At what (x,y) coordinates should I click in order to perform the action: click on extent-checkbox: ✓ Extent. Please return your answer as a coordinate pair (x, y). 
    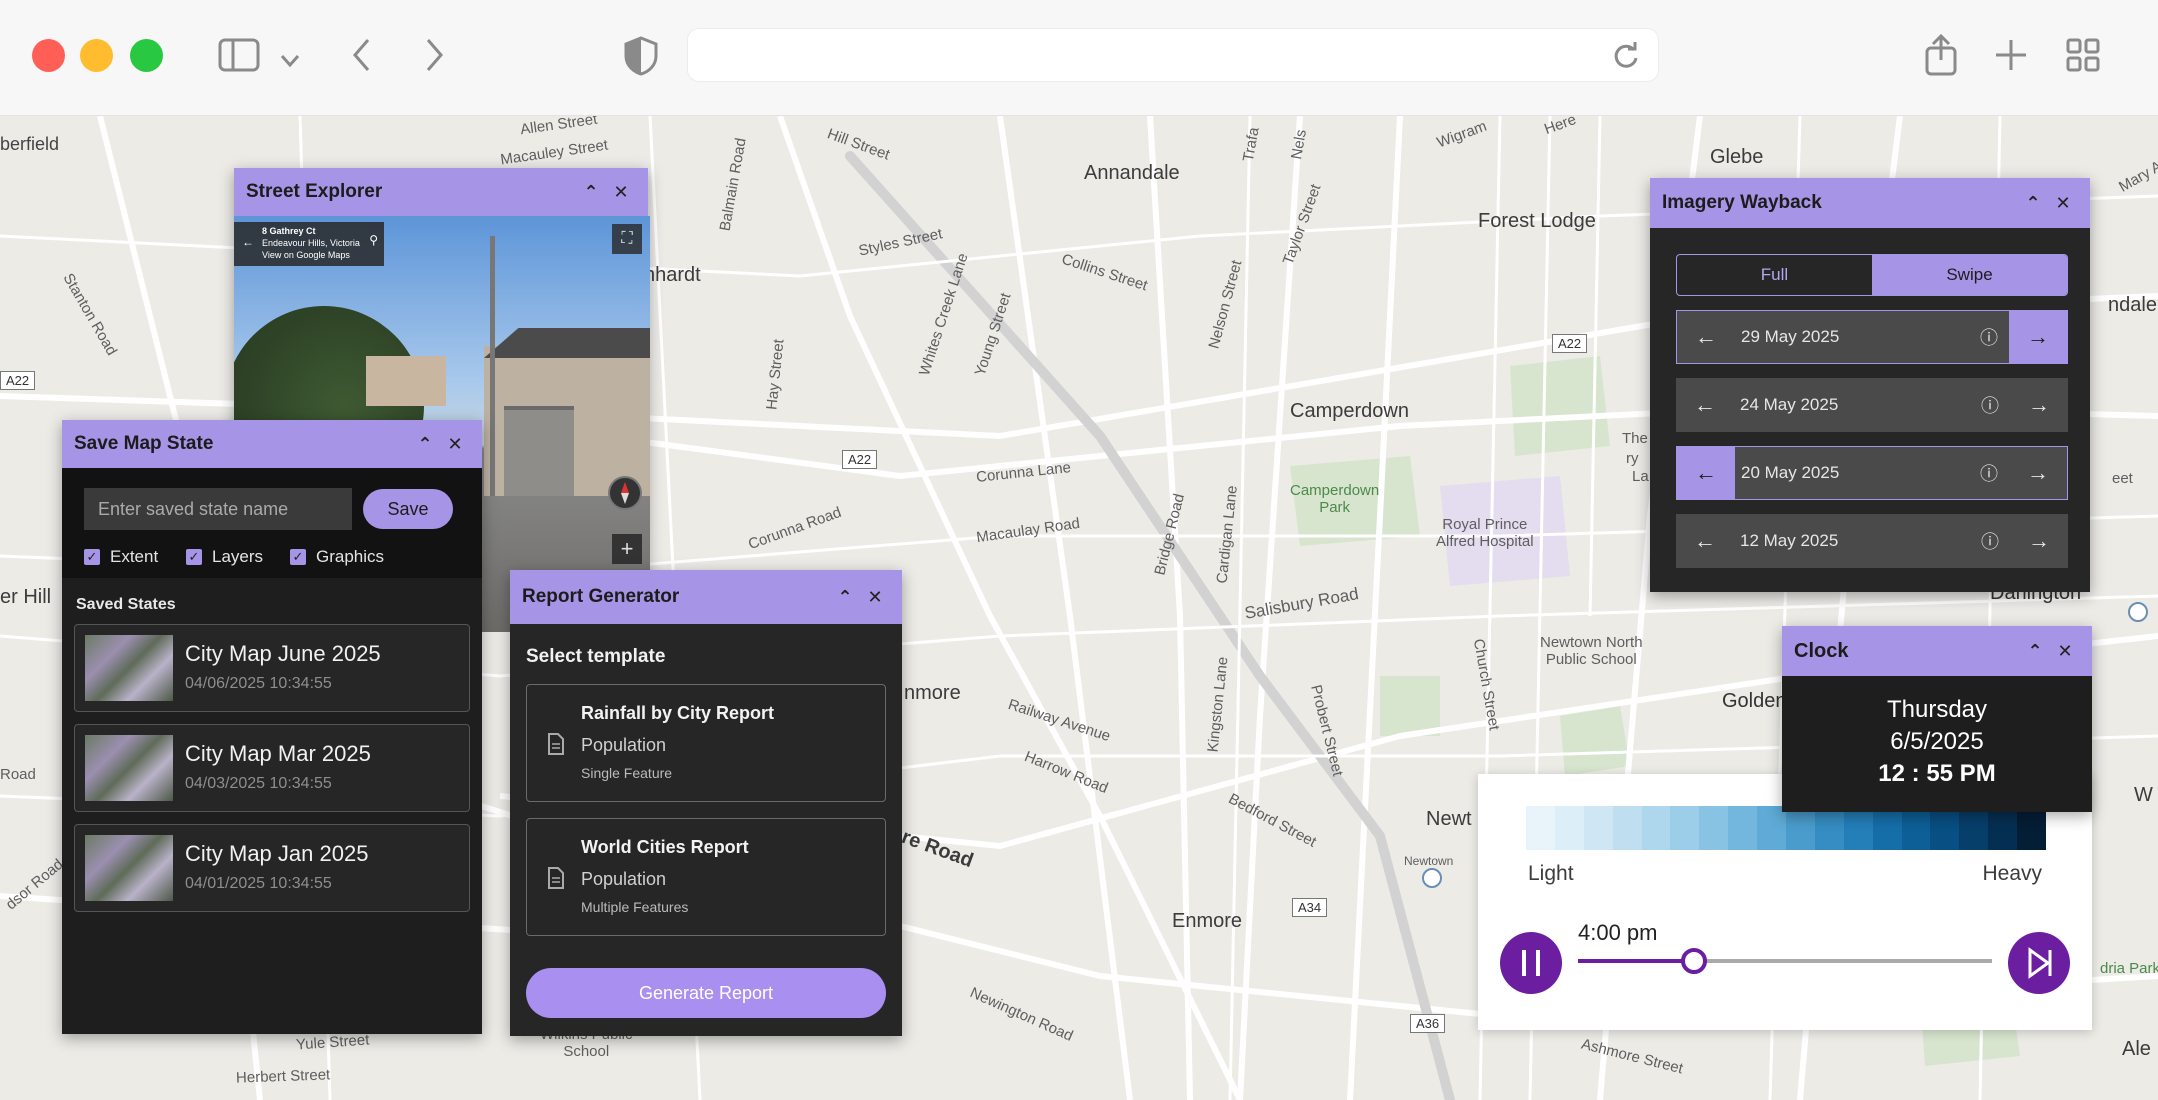
    Looking at the image, I should click on (121, 557).